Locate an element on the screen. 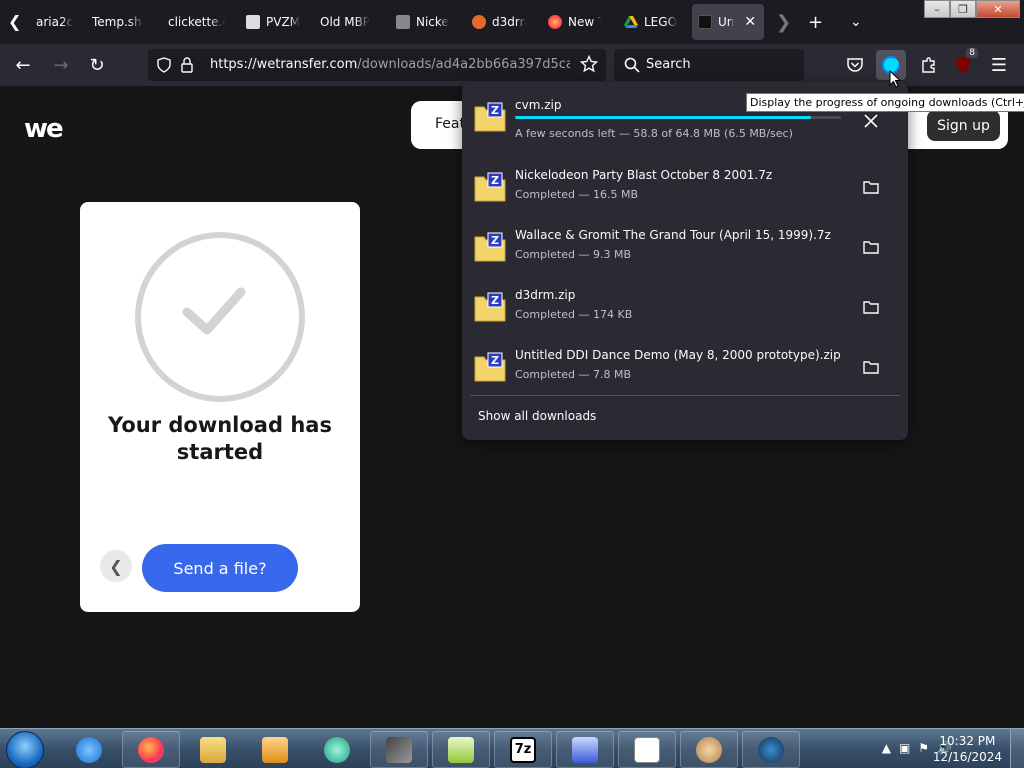 This screenshot has width=1024, height=768. list-all-tabs-icon: ⌄ is located at coordinates (856, 22).